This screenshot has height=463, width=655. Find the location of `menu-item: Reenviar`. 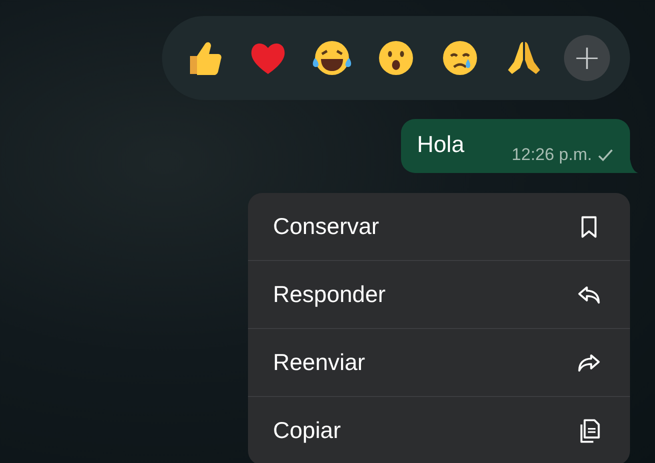

menu-item: Reenviar is located at coordinates (439, 363).